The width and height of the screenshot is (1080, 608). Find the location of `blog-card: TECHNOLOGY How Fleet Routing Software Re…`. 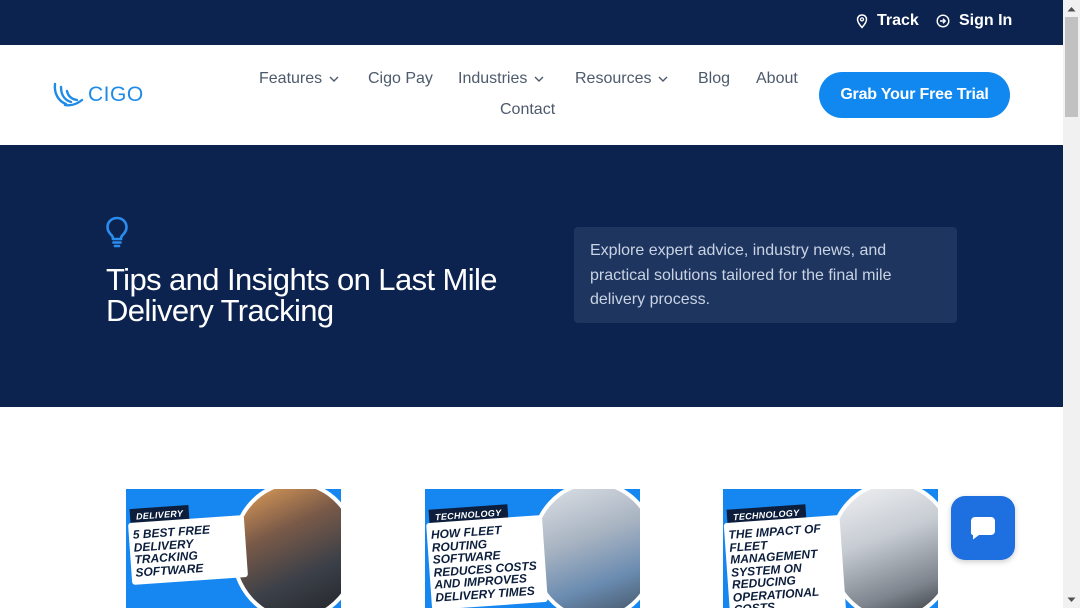

blog-card: TECHNOLOGY How Fleet Routing Software Re… is located at coordinates (532, 548).